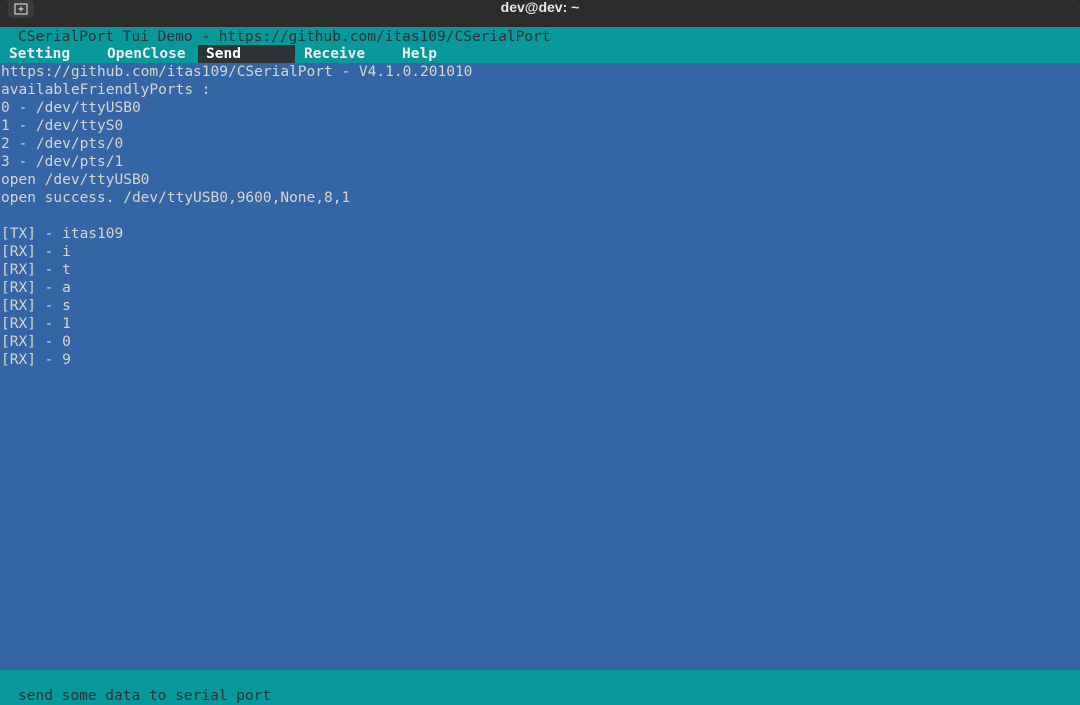  Describe the element at coordinates (36, 324) in the screenshot. I see `output-line: [RX] - 1` at that location.